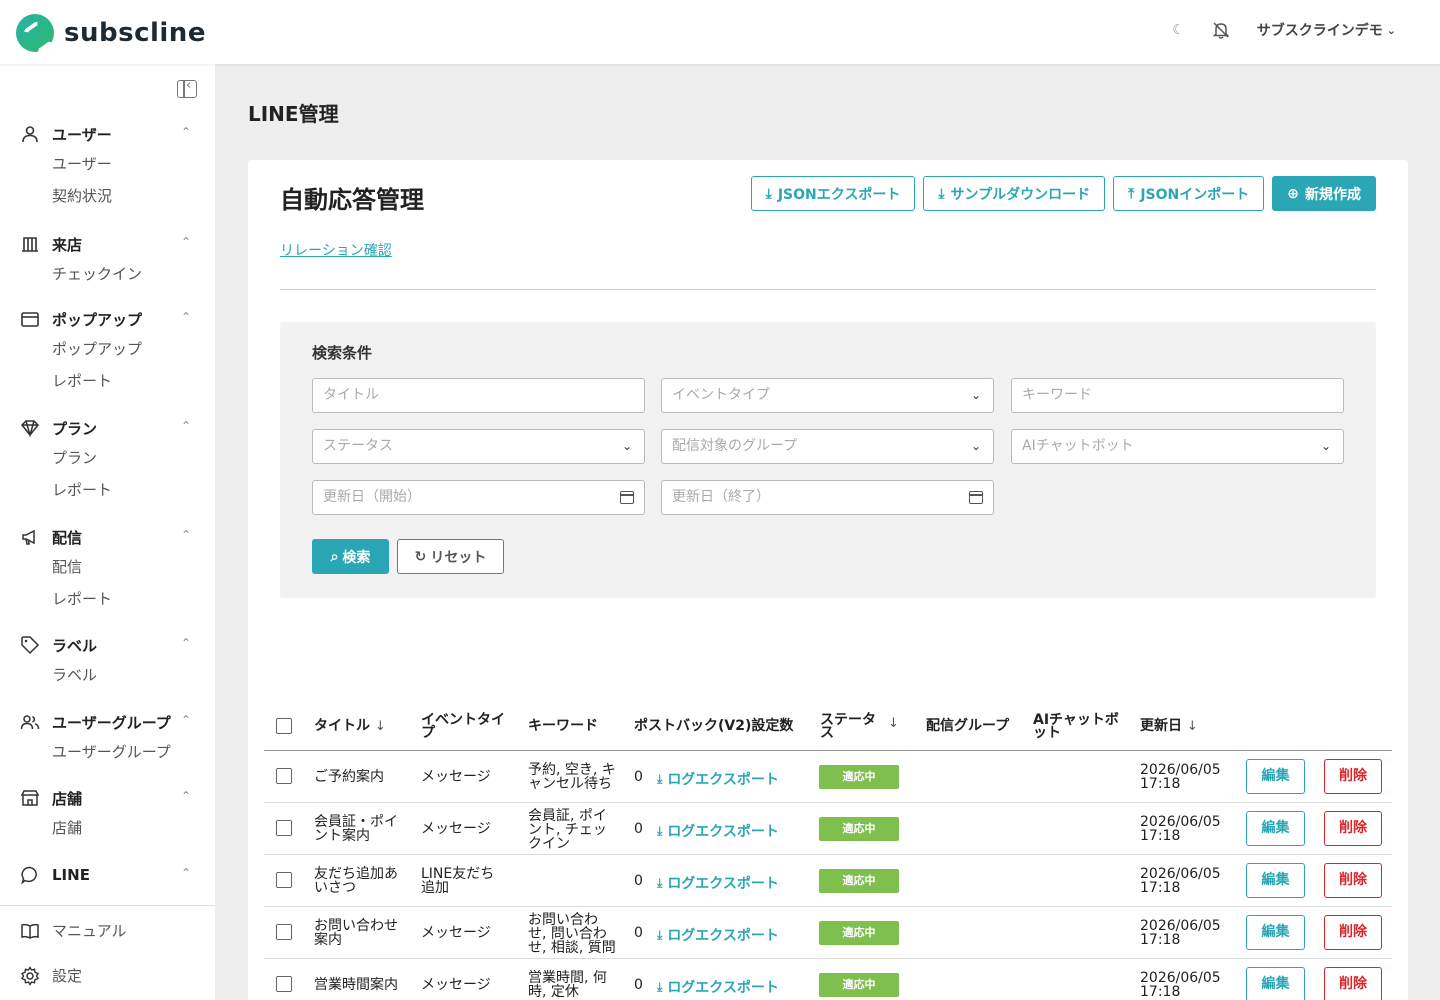  I want to click on cell-event-type: LINE友だち 追加, so click(458, 881).